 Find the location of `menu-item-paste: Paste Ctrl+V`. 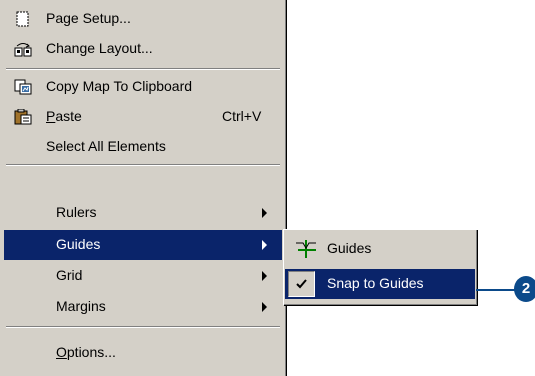

menu-item-paste: Paste Ctrl+V is located at coordinates (143, 117).